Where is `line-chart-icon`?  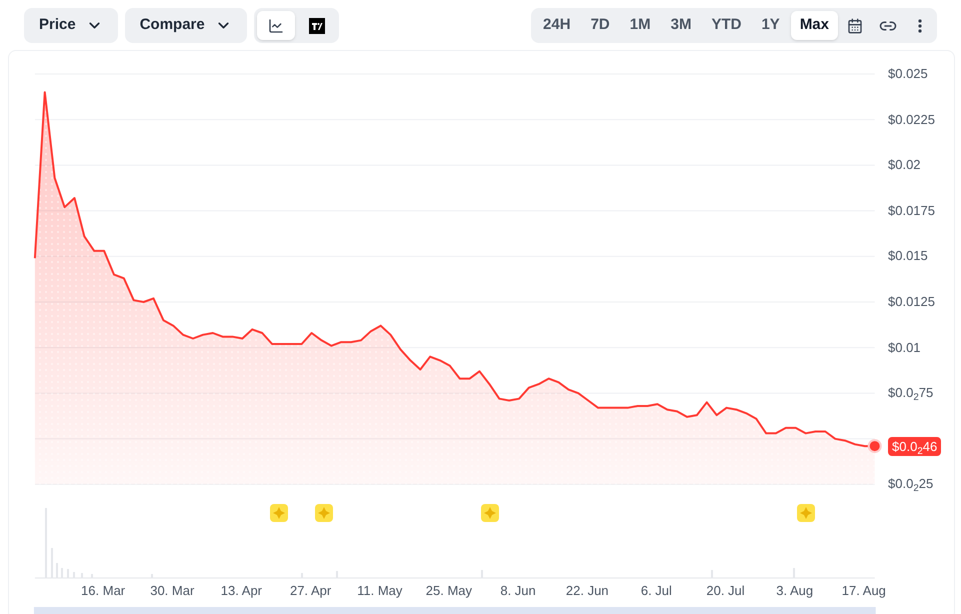 line-chart-icon is located at coordinates (276, 26).